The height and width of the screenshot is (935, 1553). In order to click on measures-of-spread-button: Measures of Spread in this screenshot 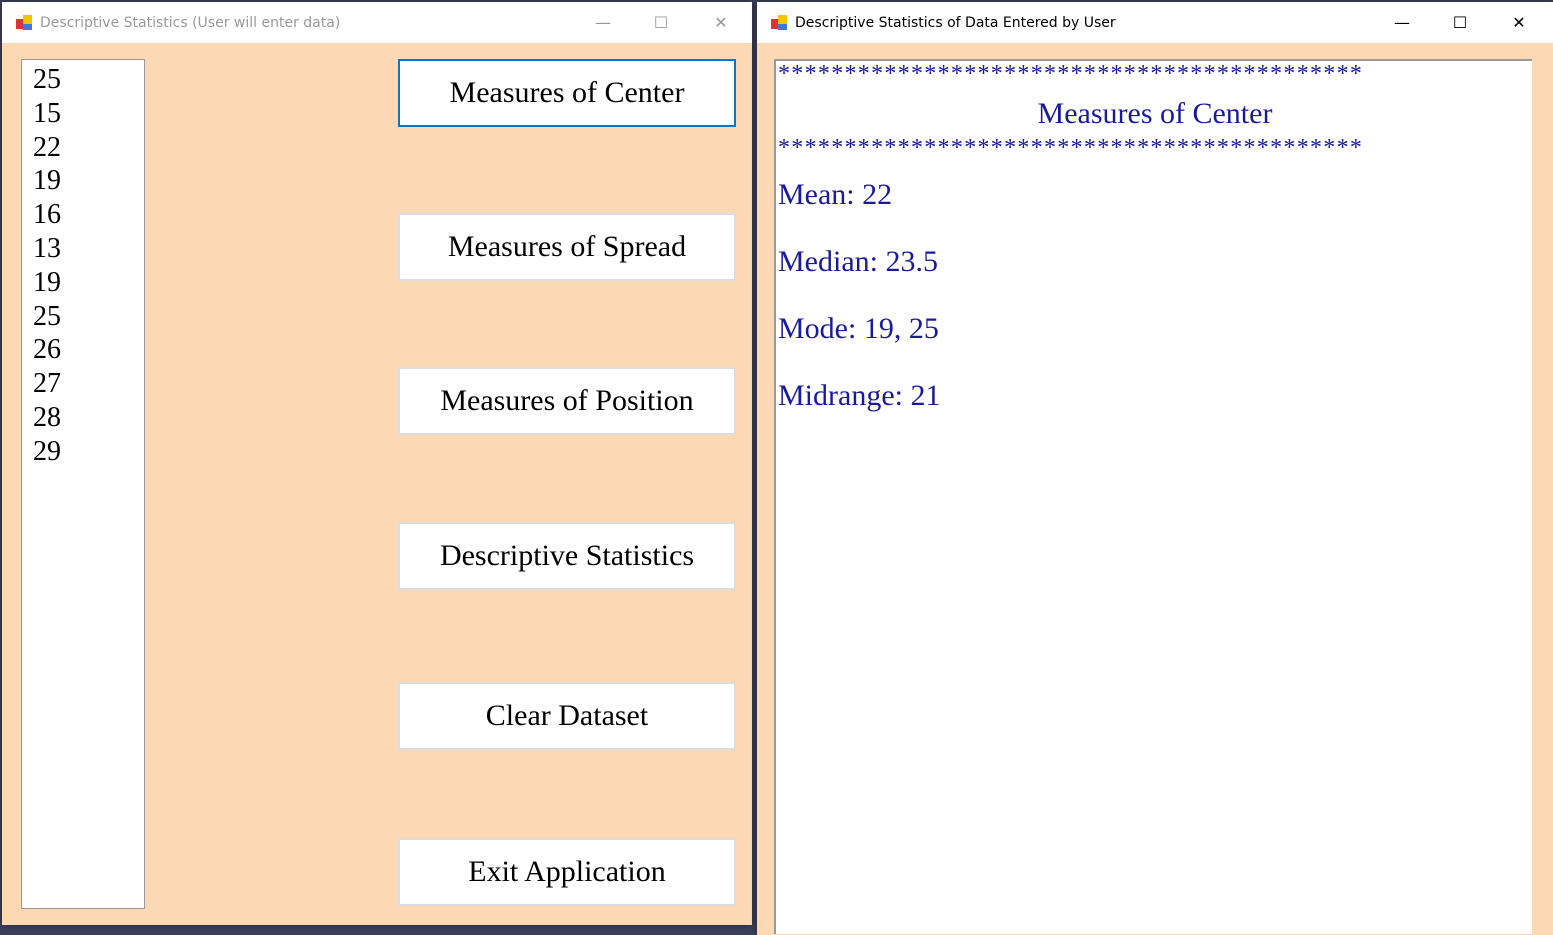, I will do `click(567, 247)`.